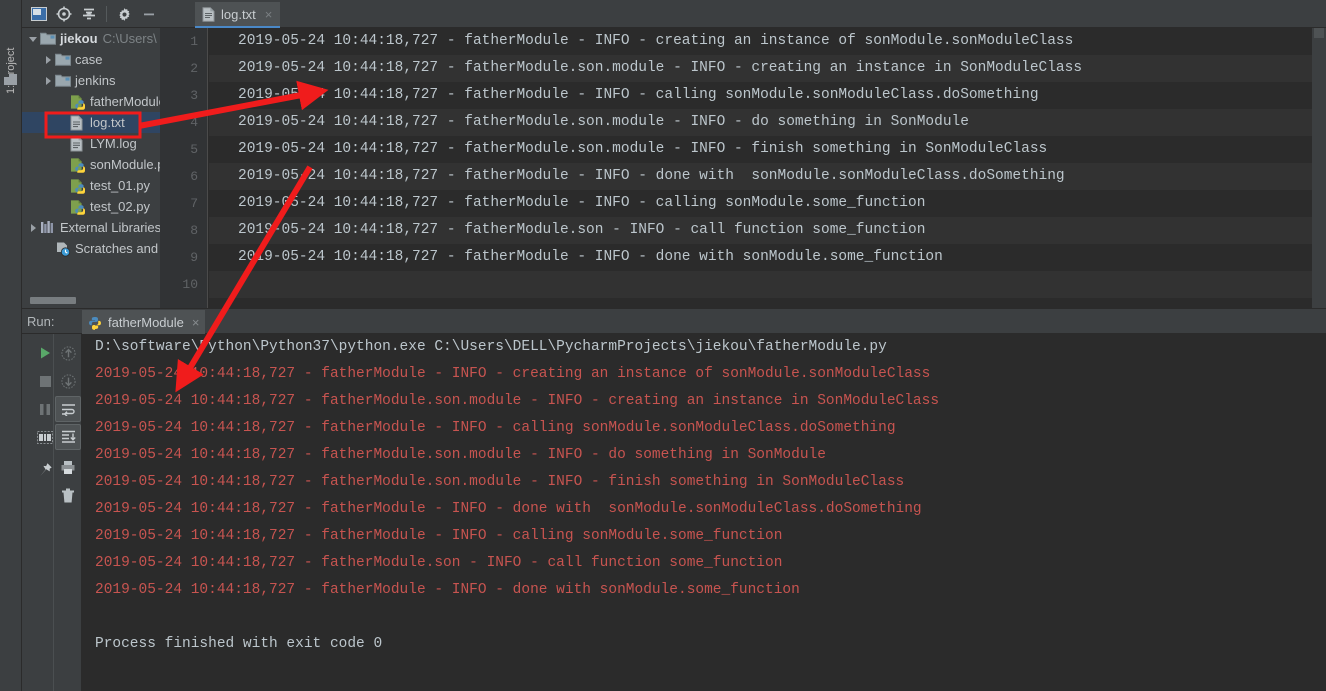 This screenshot has height=691, width=1326. Describe the element at coordinates (117, 248) in the screenshot. I see `tree-item-label: Scratches and Co` at that location.